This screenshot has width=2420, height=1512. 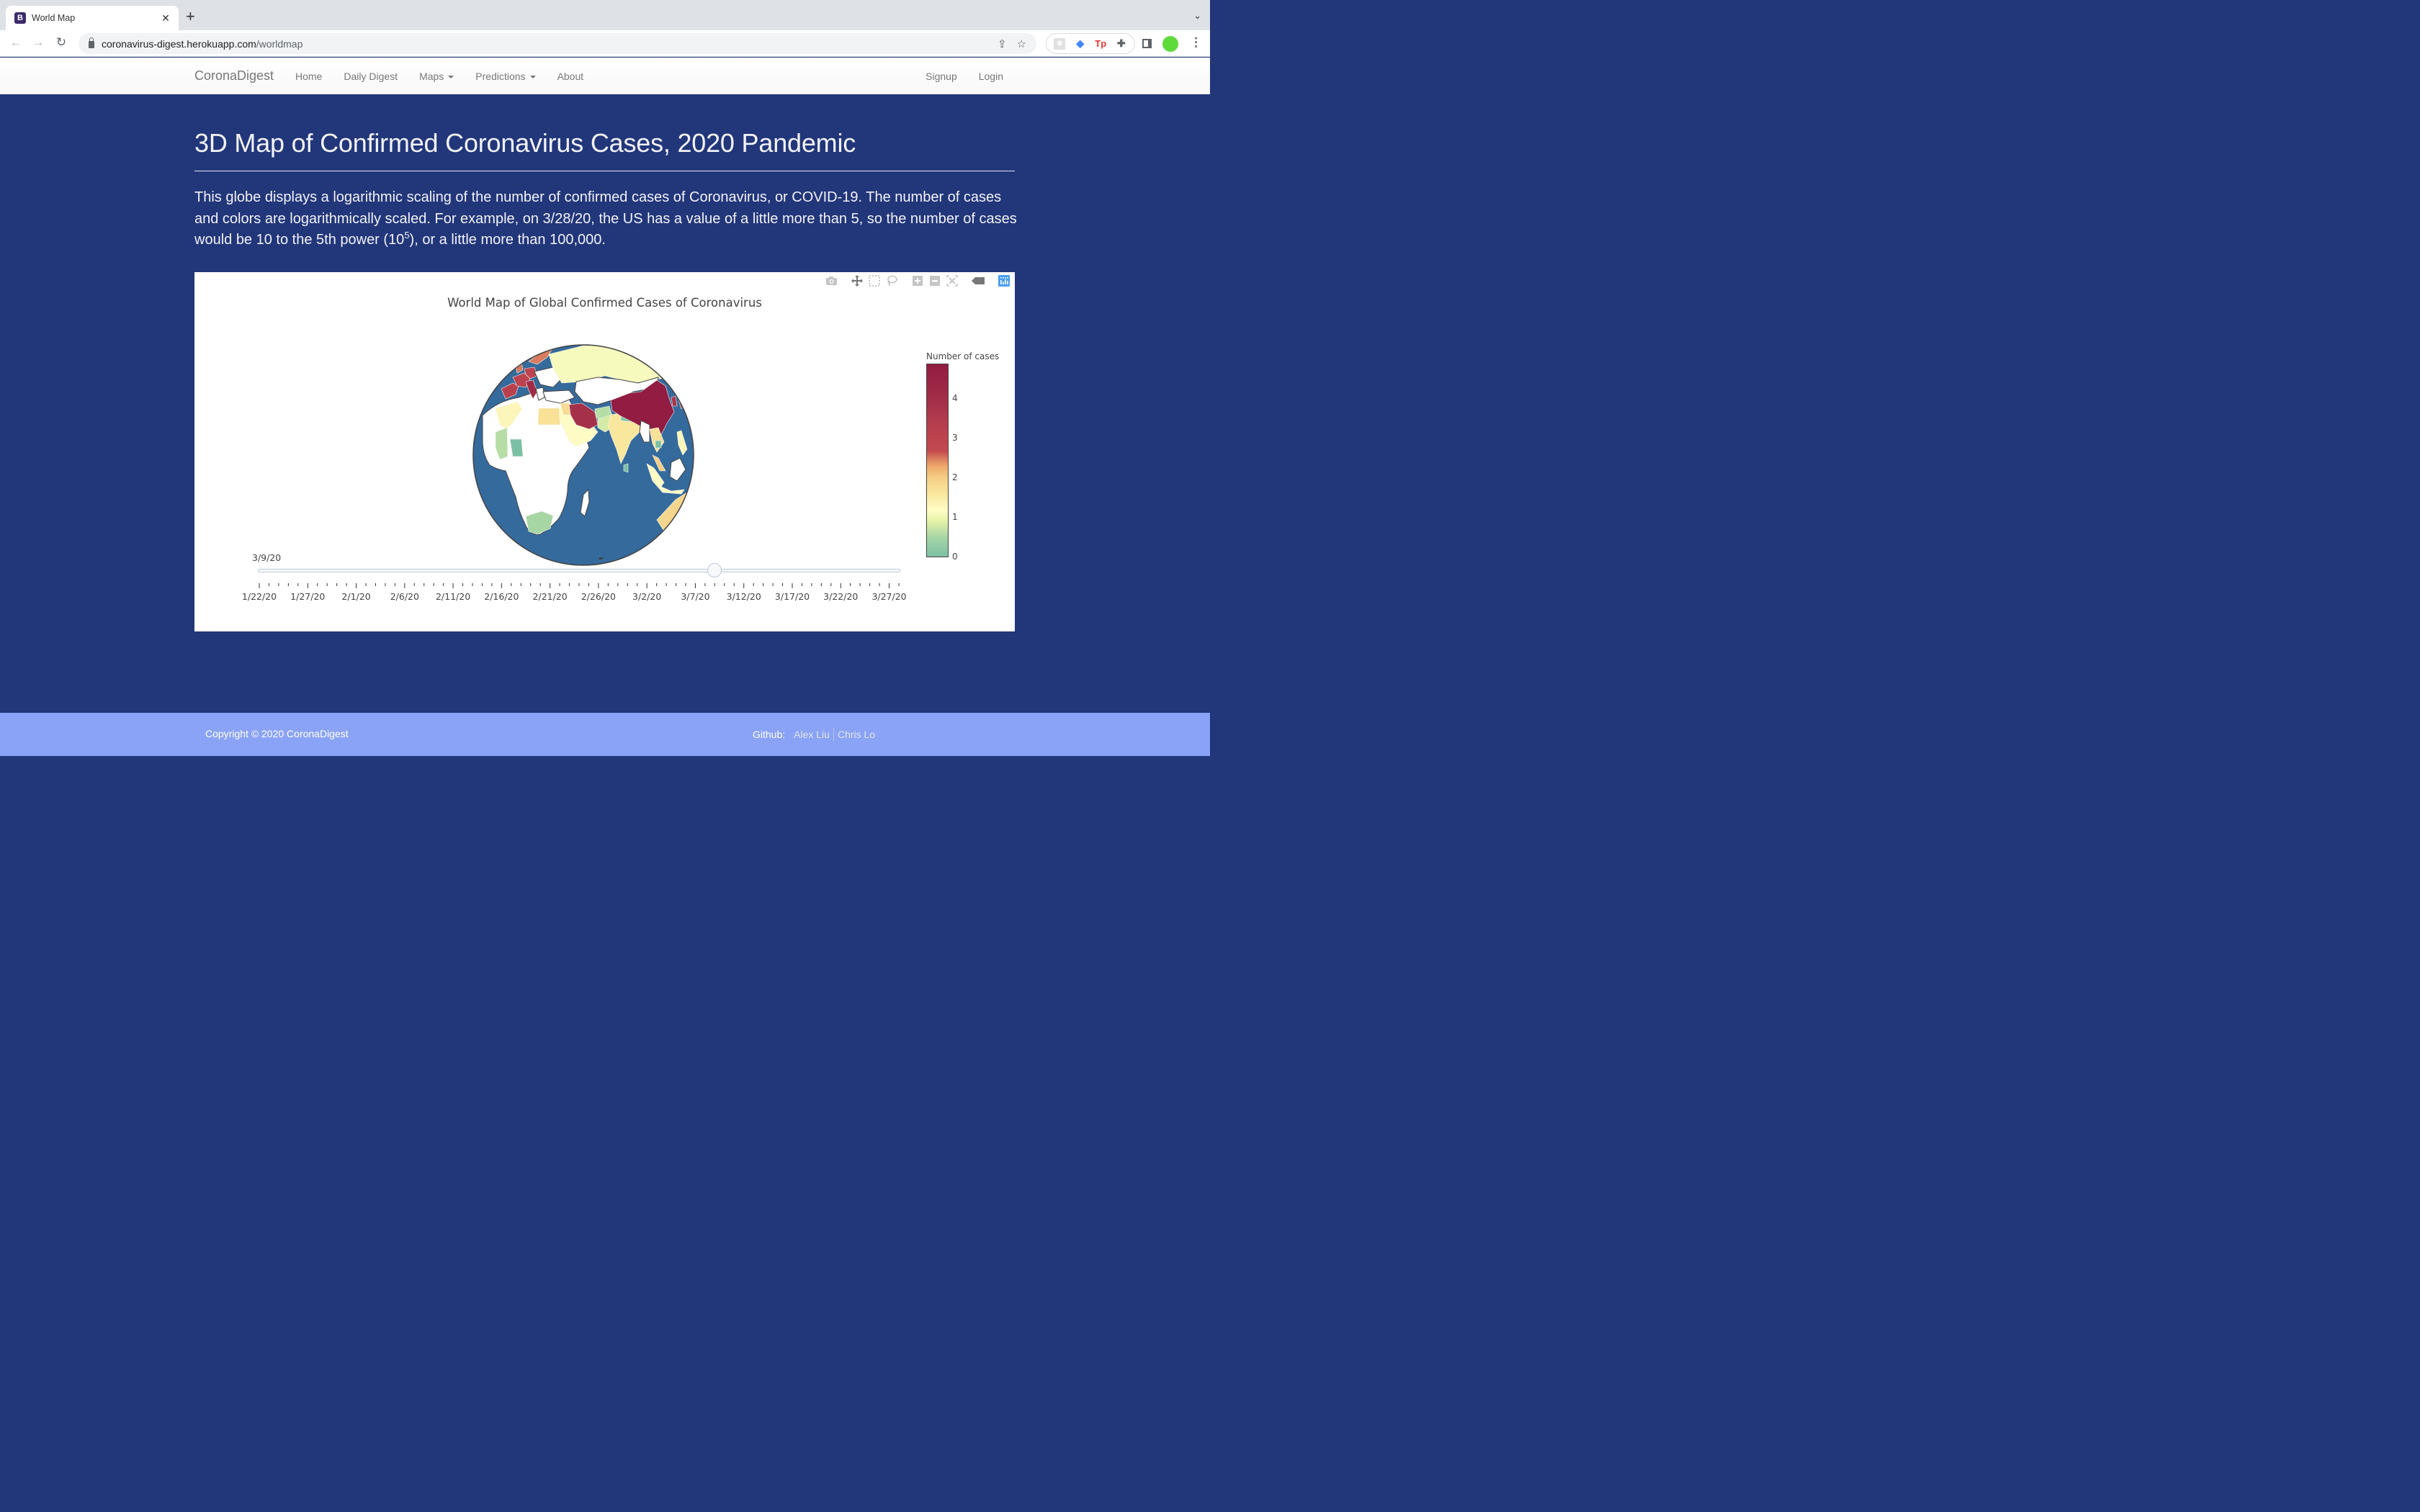 What do you see at coordinates (307, 596) in the screenshot?
I see `slider-tick-label: 1/27/20` at bounding box center [307, 596].